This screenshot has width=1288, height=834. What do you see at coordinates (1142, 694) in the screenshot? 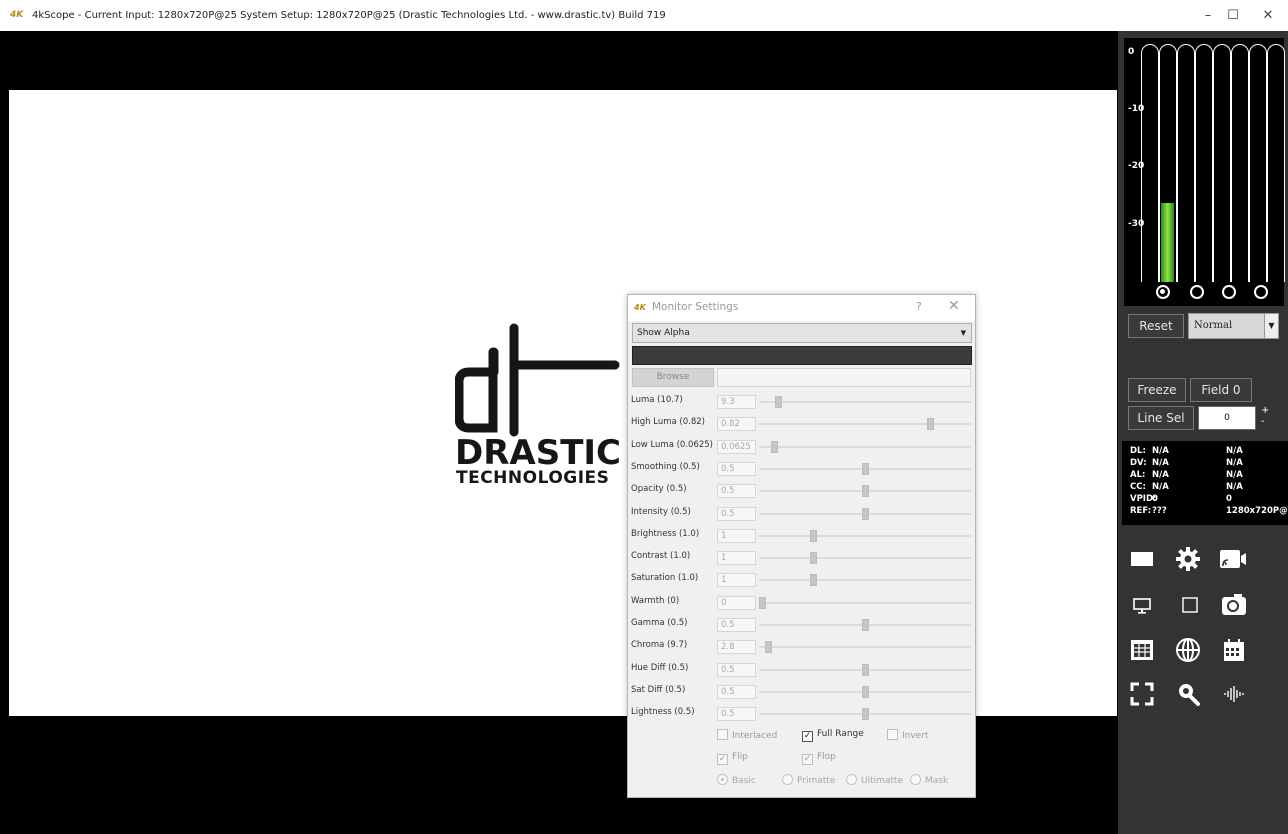
I see `fullscreen-icon` at bounding box center [1142, 694].